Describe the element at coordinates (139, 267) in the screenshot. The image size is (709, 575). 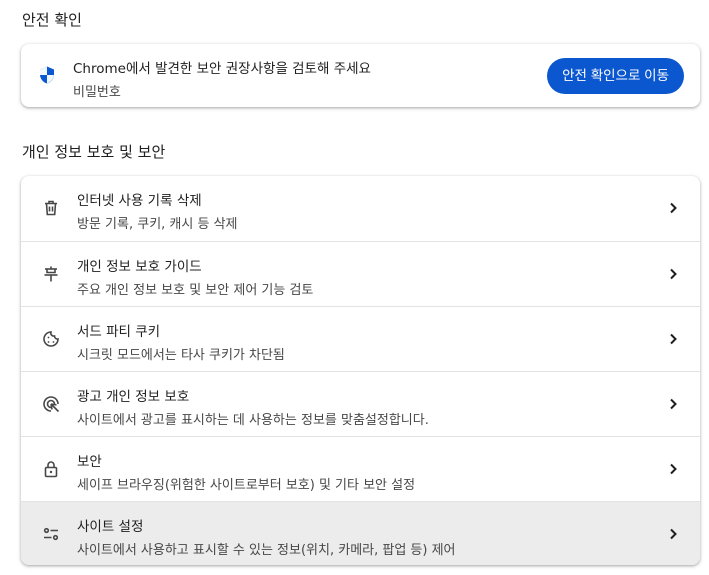
I see `row-title: 개인 정보 보호 가이드` at that location.